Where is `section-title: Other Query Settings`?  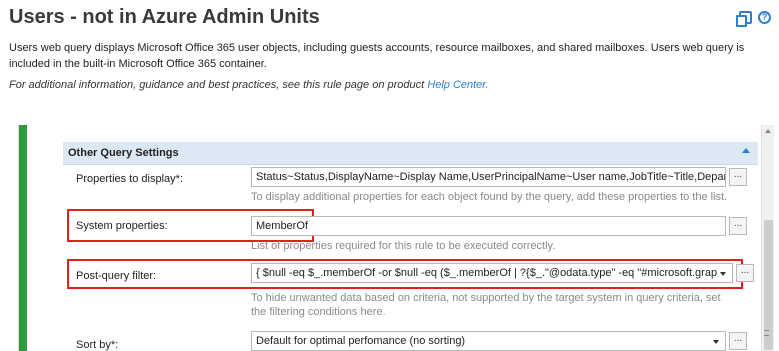
section-title: Other Query Settings is located at coordinates (123, 153).